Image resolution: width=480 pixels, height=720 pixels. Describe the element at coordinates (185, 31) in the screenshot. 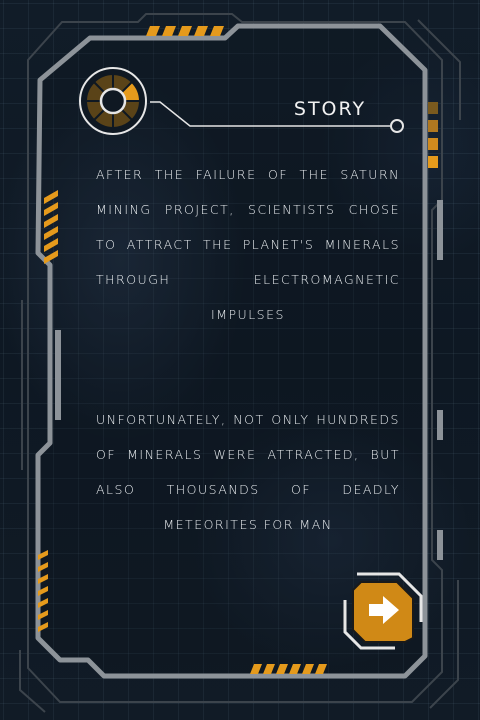

I see `stripes-top` at that location.